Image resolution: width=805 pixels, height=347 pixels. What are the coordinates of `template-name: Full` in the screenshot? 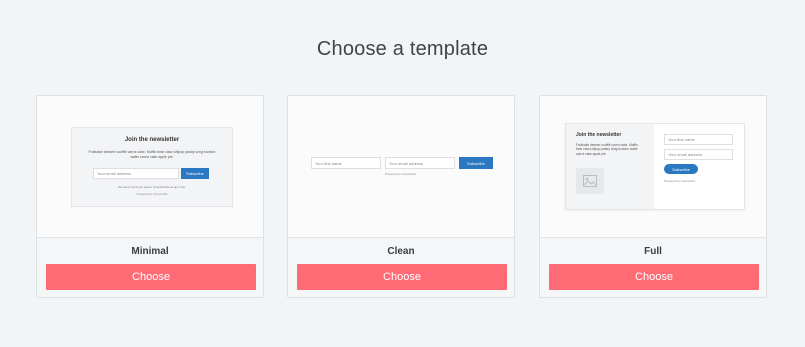 It's located at (653, 251).